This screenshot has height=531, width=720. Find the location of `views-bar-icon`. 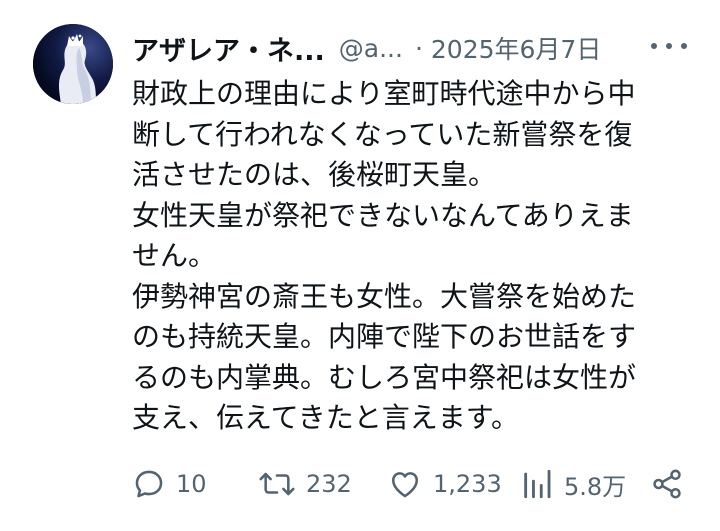

views-bar-icon is located at coordinates (537, 484).